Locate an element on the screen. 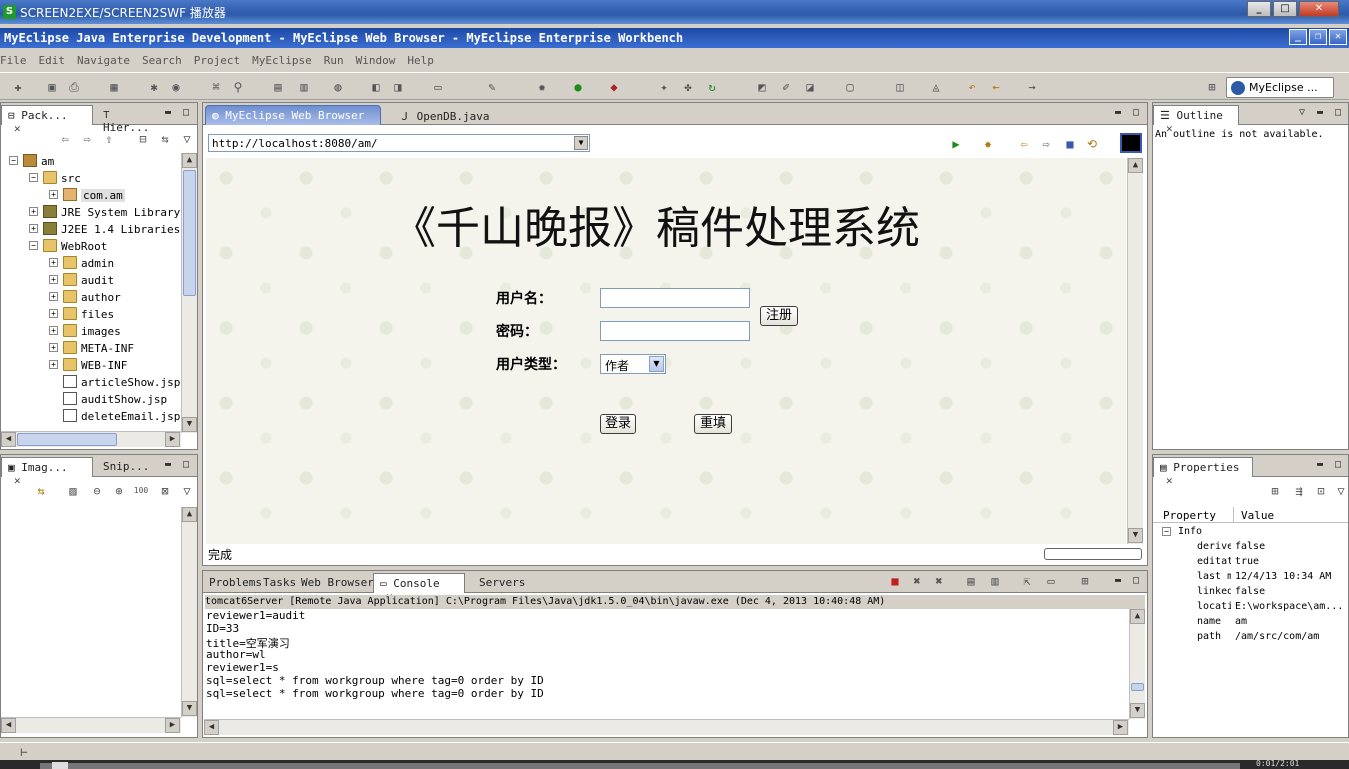  player-close-button: ✕ is located at coordinates (1319, 9).